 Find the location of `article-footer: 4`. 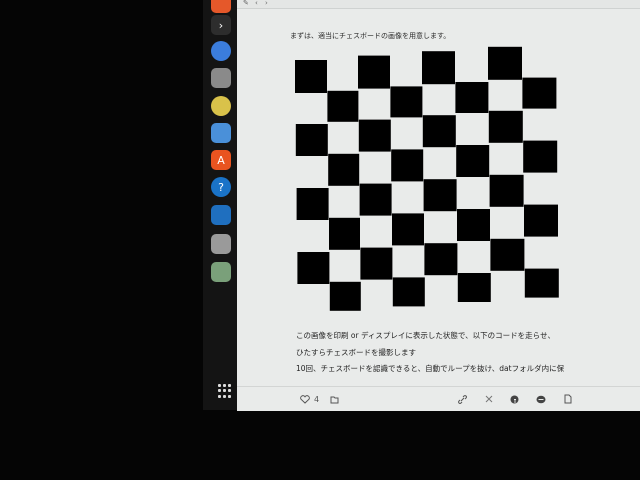

article-footer: 4 is located at coordinates (438, 398).